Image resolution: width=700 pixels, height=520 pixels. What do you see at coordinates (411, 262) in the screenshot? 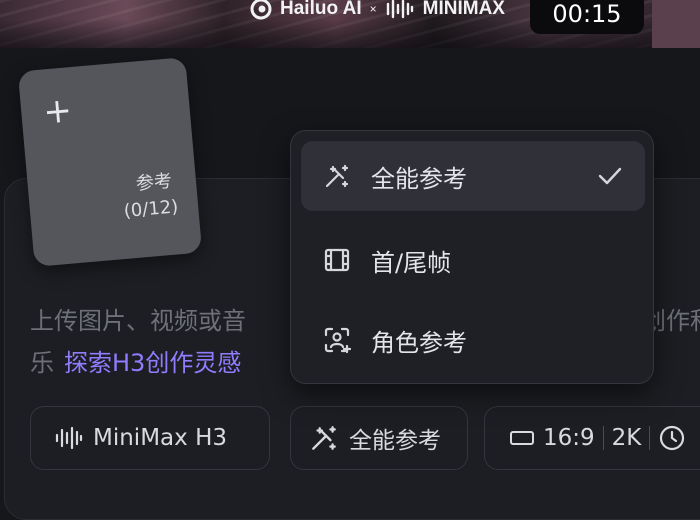
I see `dropdown-item-label: 首/尾帧` at bounding box center [411, 262].